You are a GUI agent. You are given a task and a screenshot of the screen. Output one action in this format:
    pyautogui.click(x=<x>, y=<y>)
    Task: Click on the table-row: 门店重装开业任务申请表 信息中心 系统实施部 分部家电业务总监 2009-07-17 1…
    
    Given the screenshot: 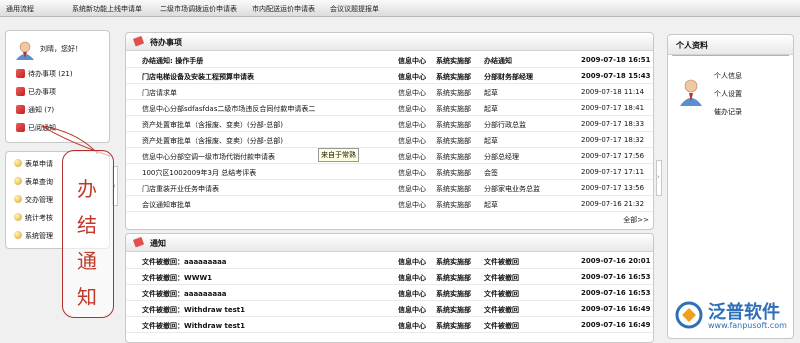 What is the action you would take?
    pyautogui.click(x=389, y=188)
    